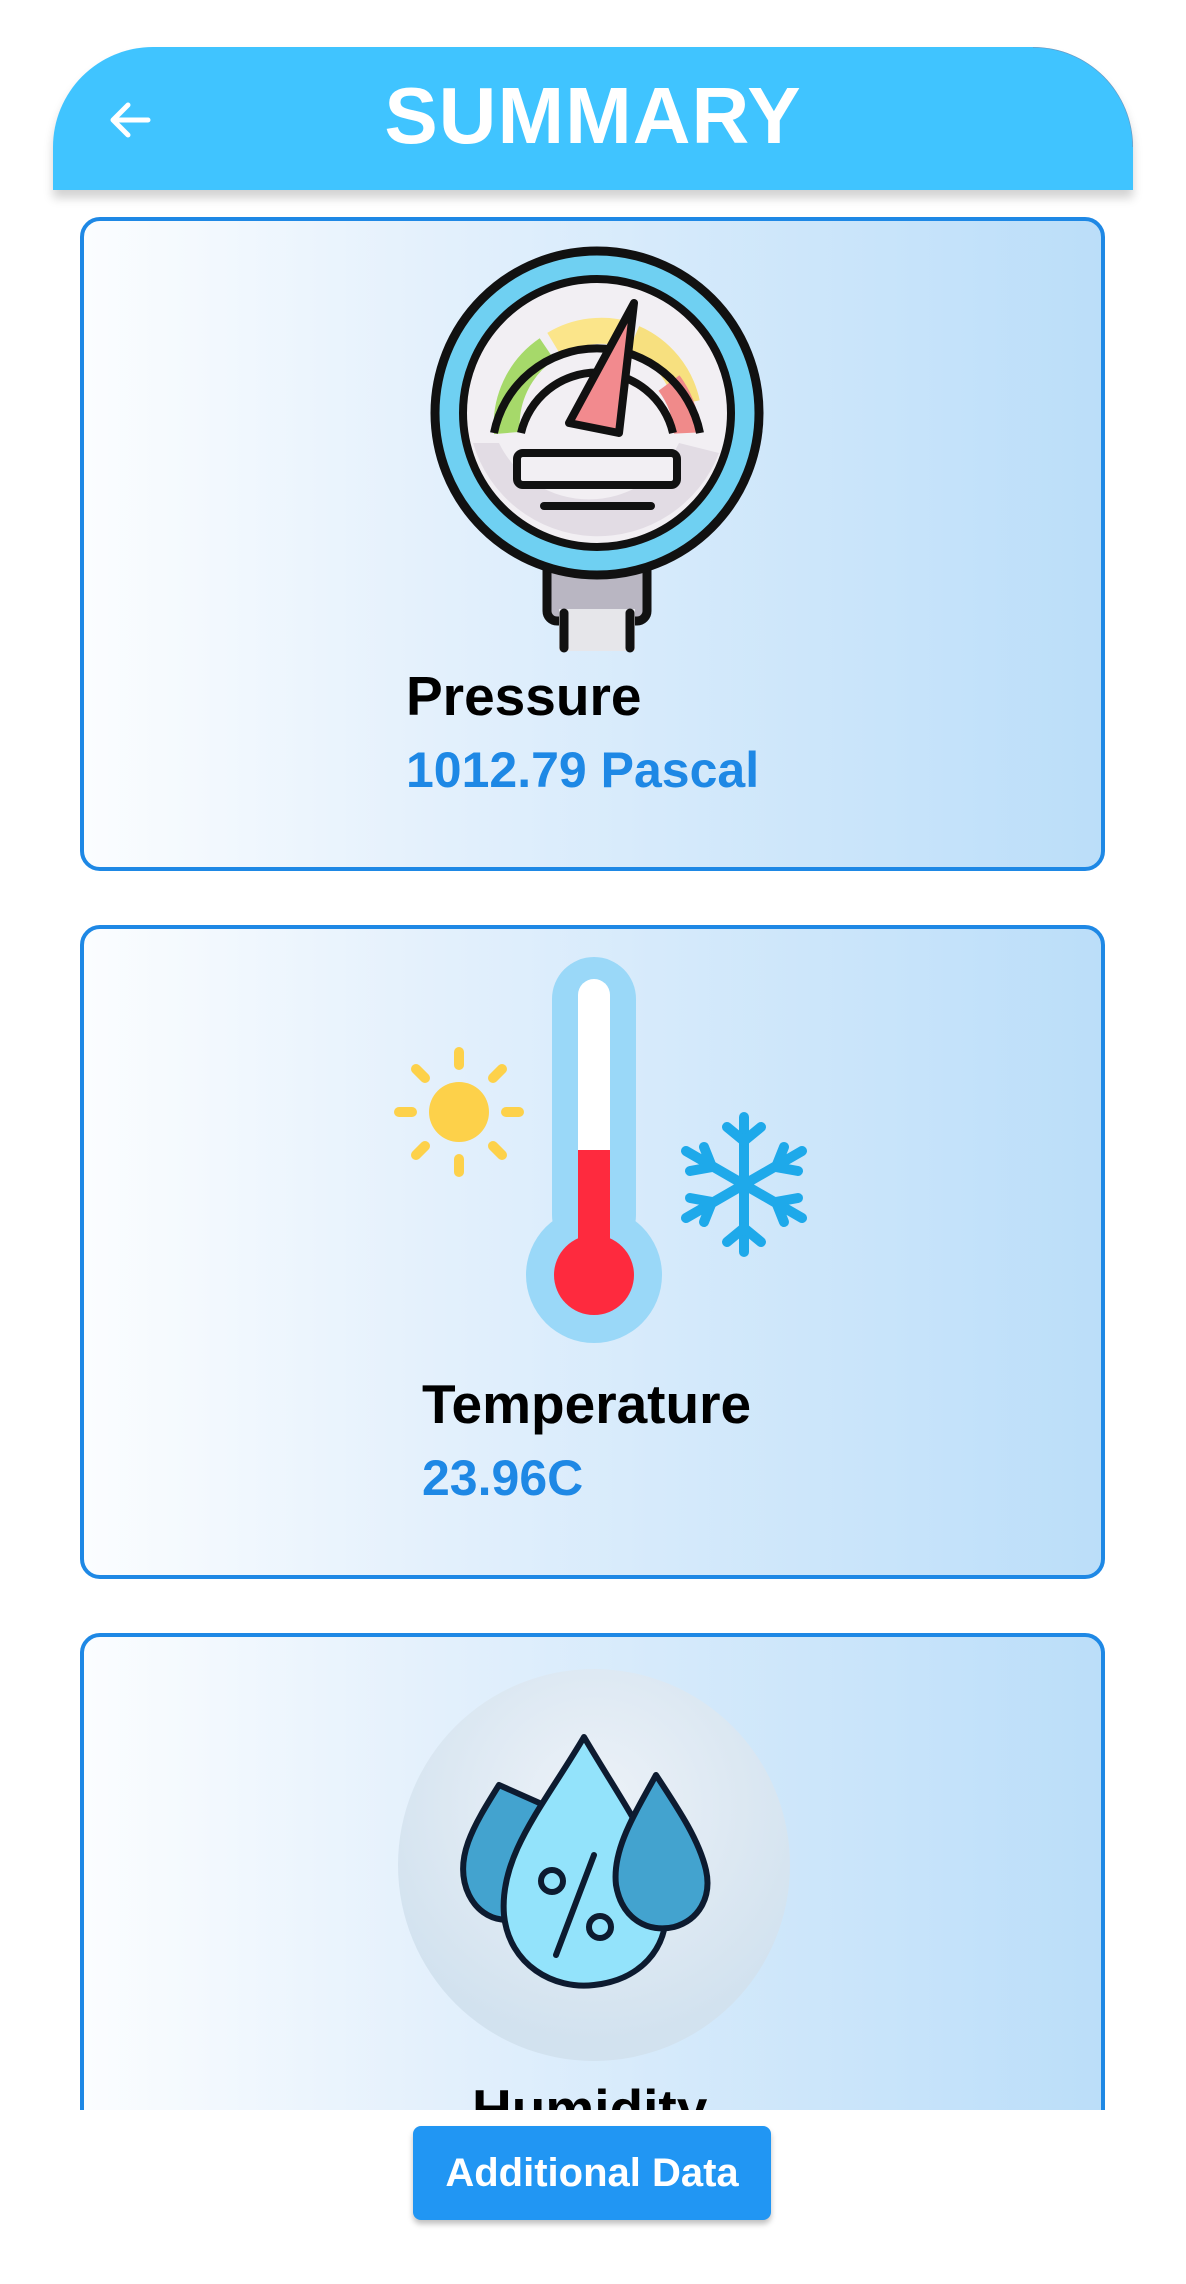 This screenshot has height=2284, width=1186. What do you see at coordinates (583, 770) in the screenshot?
I see `pressure-value: 1012.79 Pascal` at bounding box center [583, 770].